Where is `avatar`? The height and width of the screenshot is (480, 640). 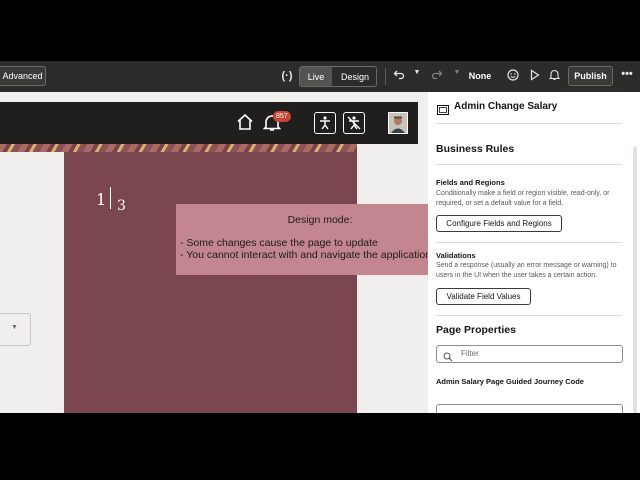
avatar is located at coordinates (398, 123).